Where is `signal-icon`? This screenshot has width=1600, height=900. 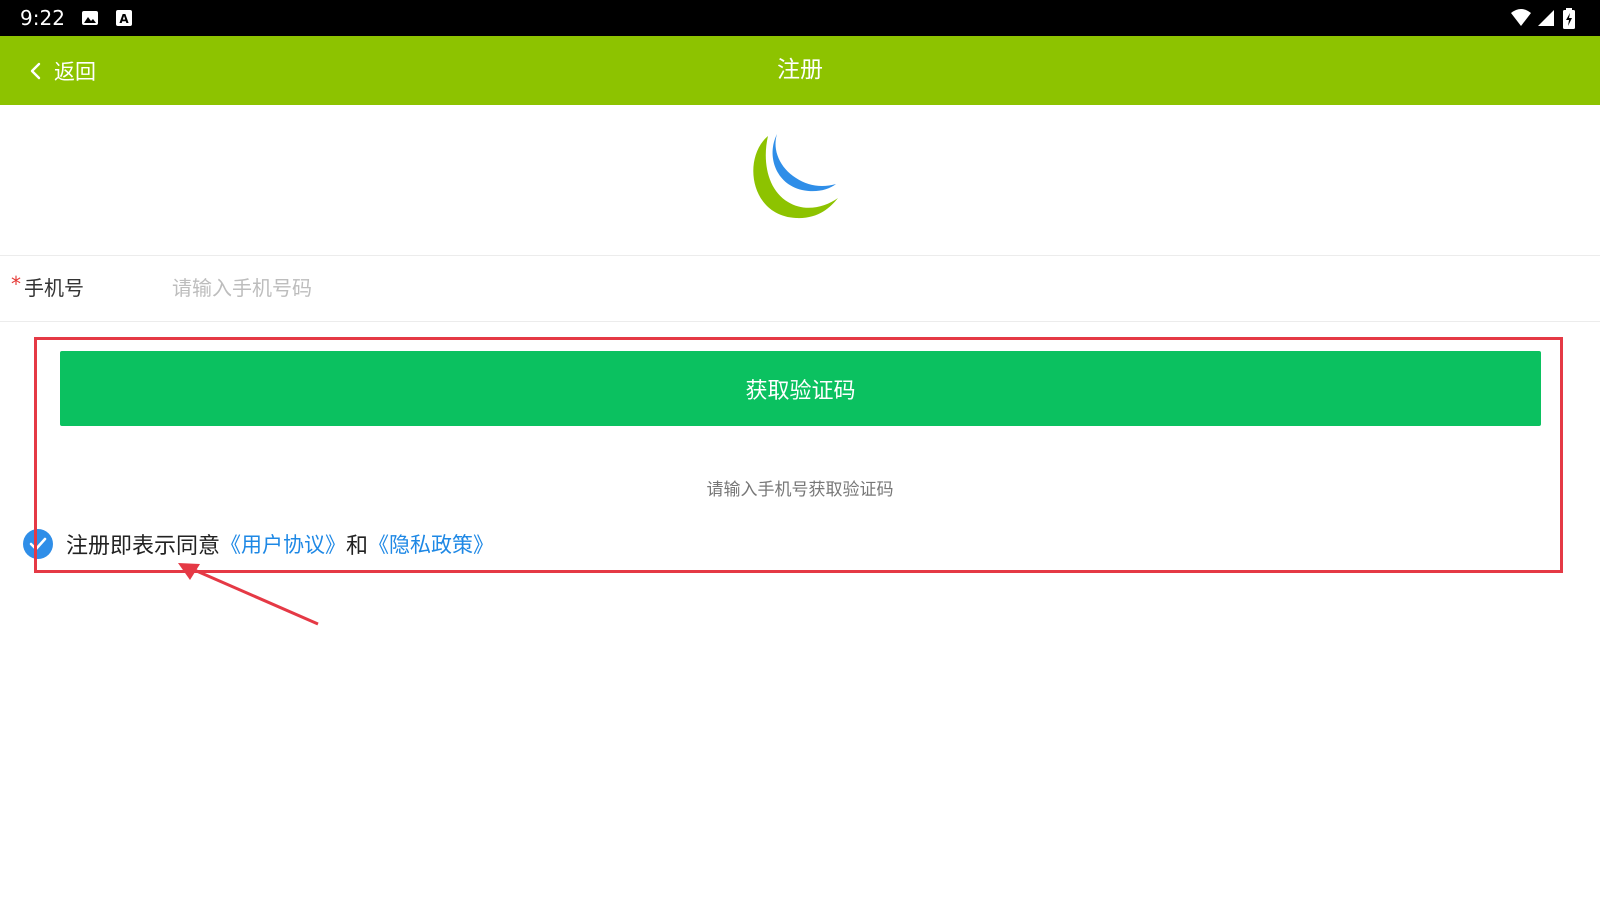 signal-icon is located at coordinates (1546, 18).